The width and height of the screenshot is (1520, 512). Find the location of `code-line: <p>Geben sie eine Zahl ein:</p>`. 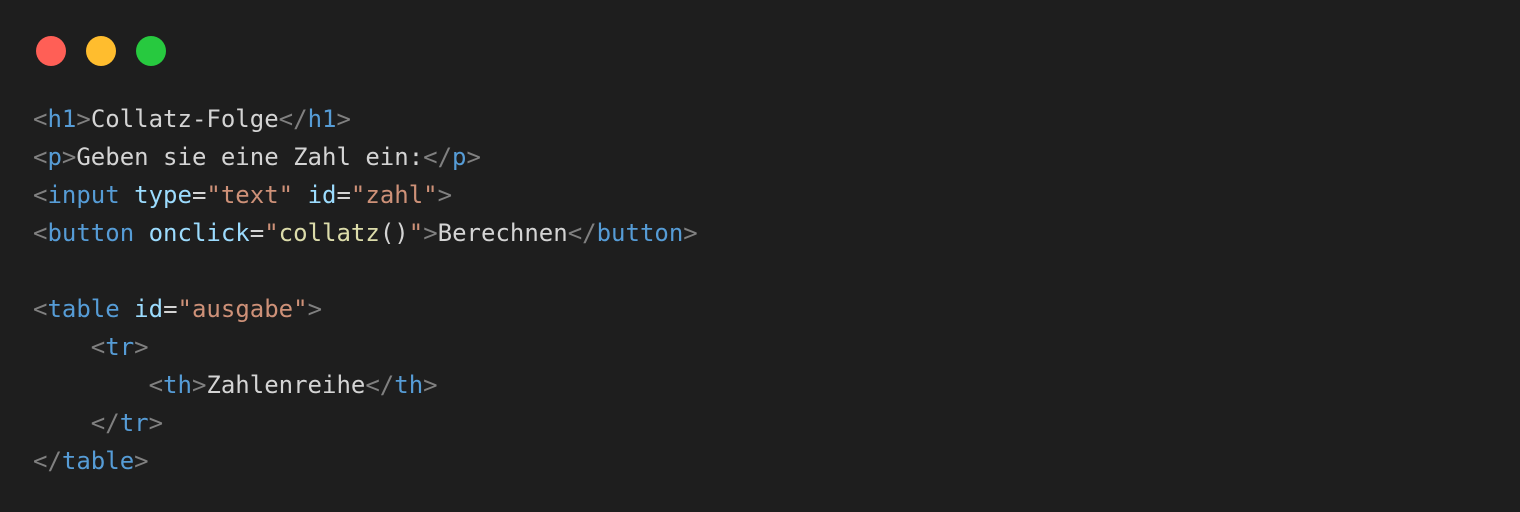

code-line: <p>Geben sie eine Zahl ein:</p> is located at coordinates (365, 157).